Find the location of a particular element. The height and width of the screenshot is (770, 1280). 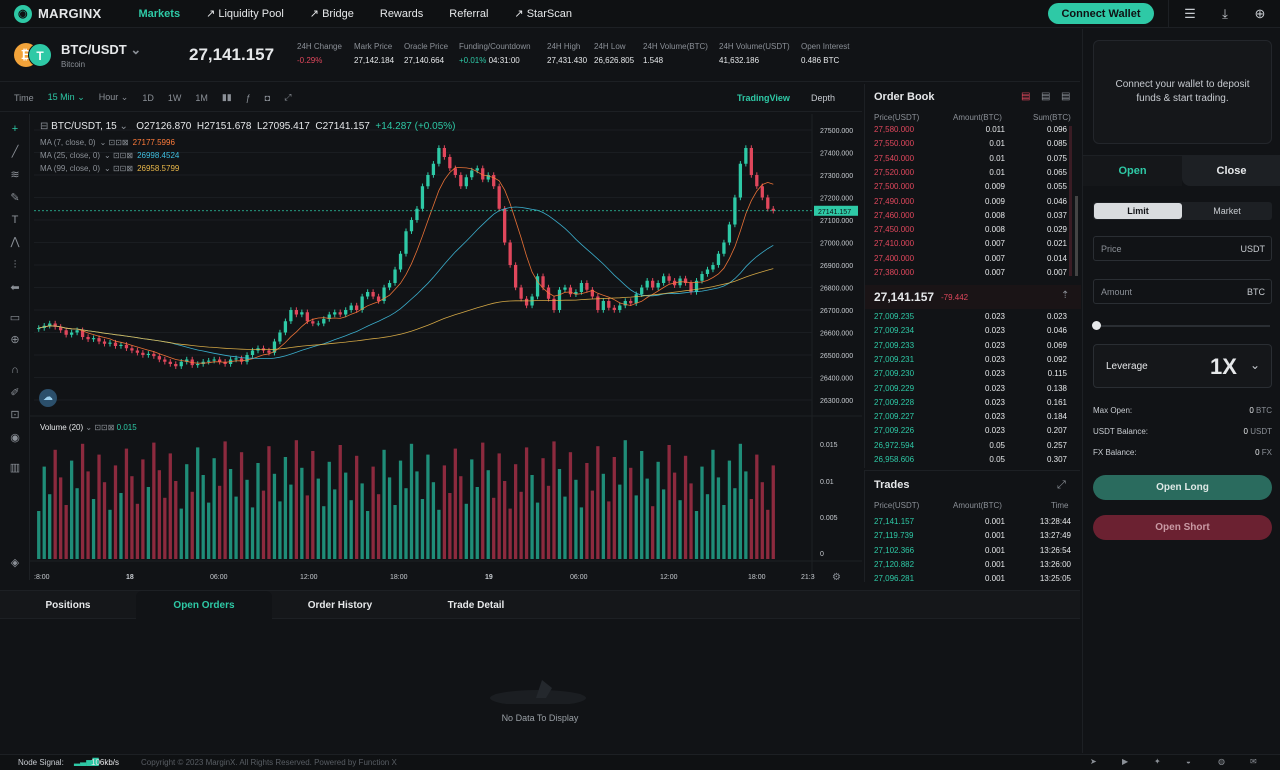

order-book-row: 27,580.000 0.011 0.096 is located at coordinates (973, 130).